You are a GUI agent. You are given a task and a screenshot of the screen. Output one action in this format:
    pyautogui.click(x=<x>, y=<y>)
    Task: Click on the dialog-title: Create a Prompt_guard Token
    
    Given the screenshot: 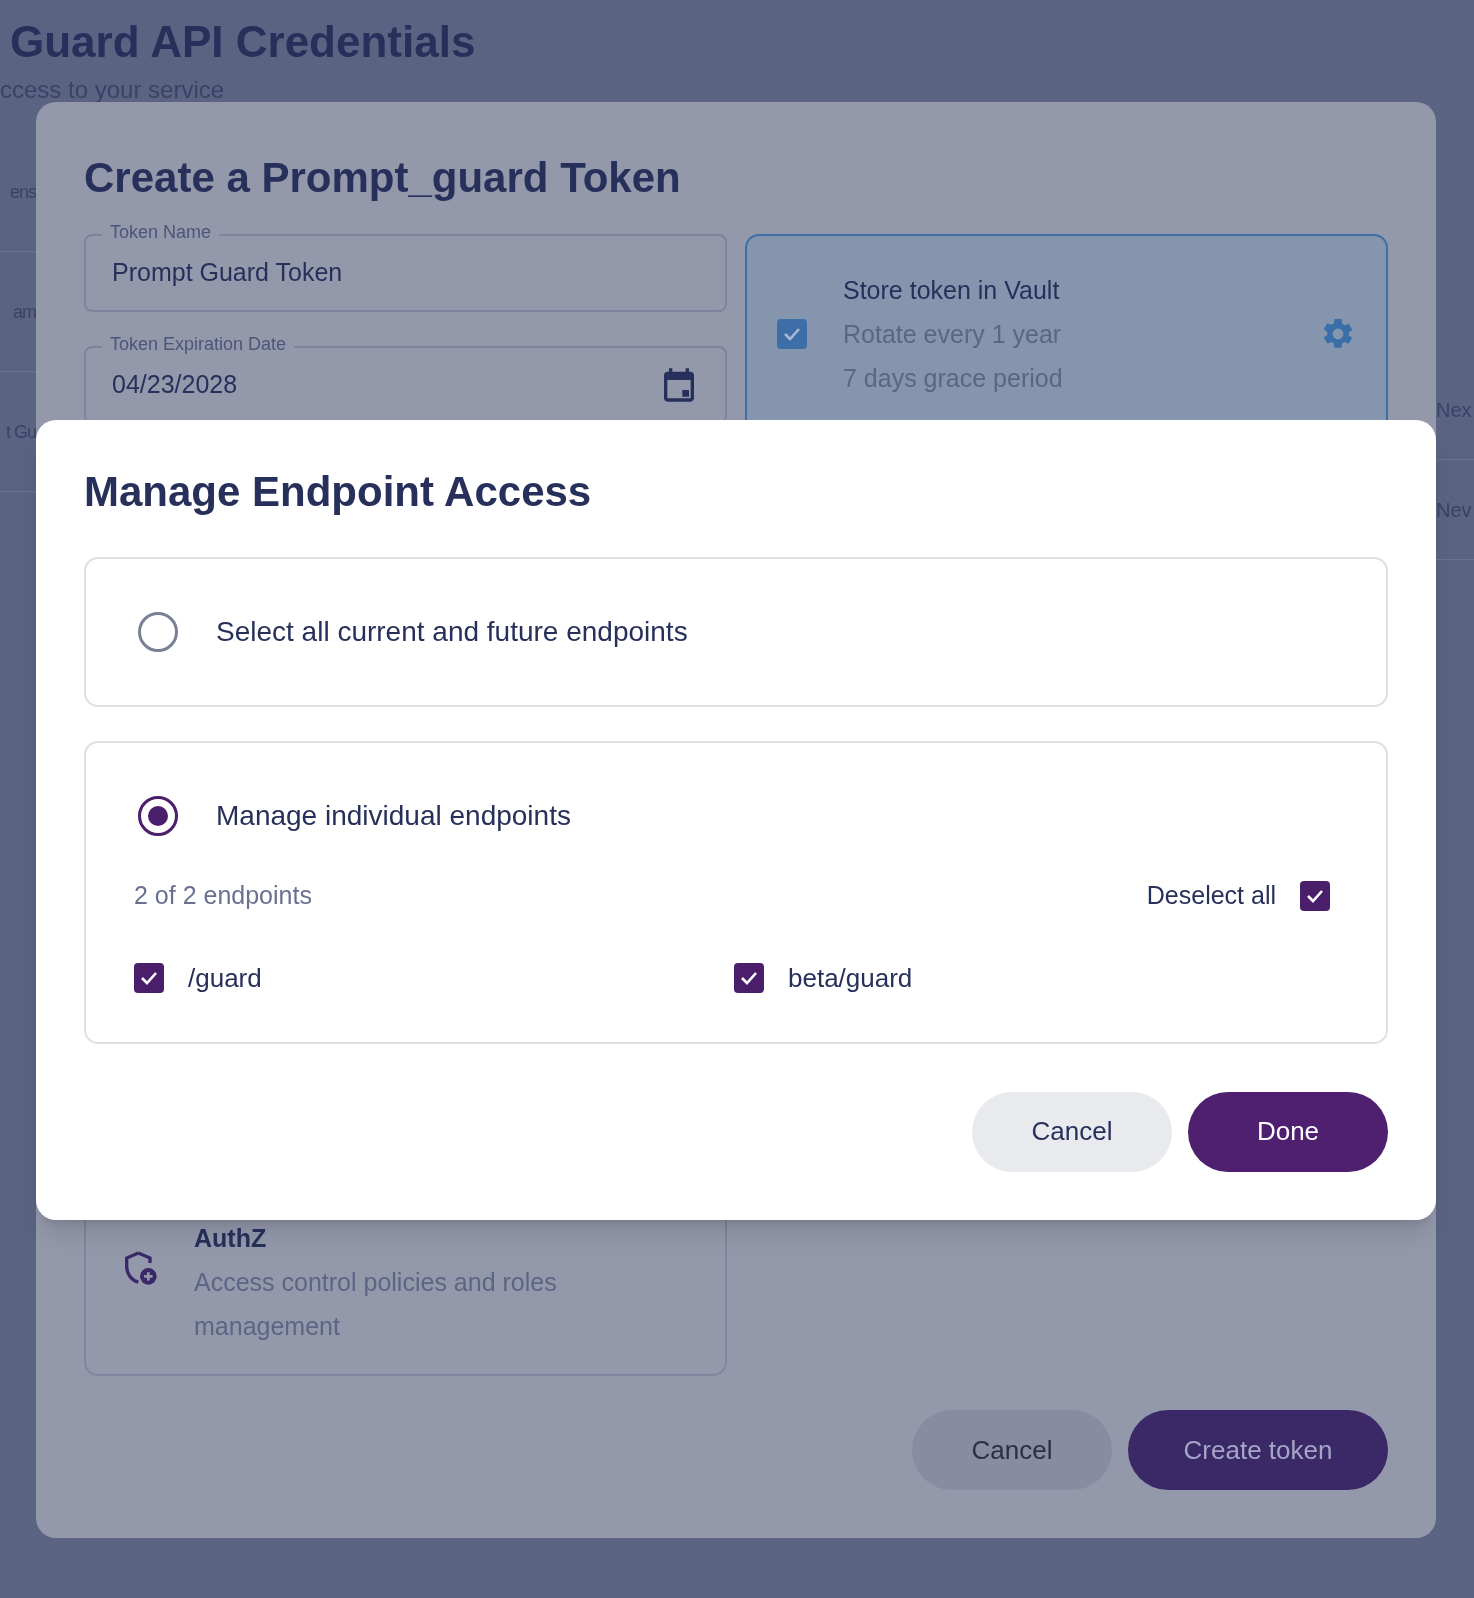 What is the action you would take?
    pyautogui.click(x=383, y=178)
    